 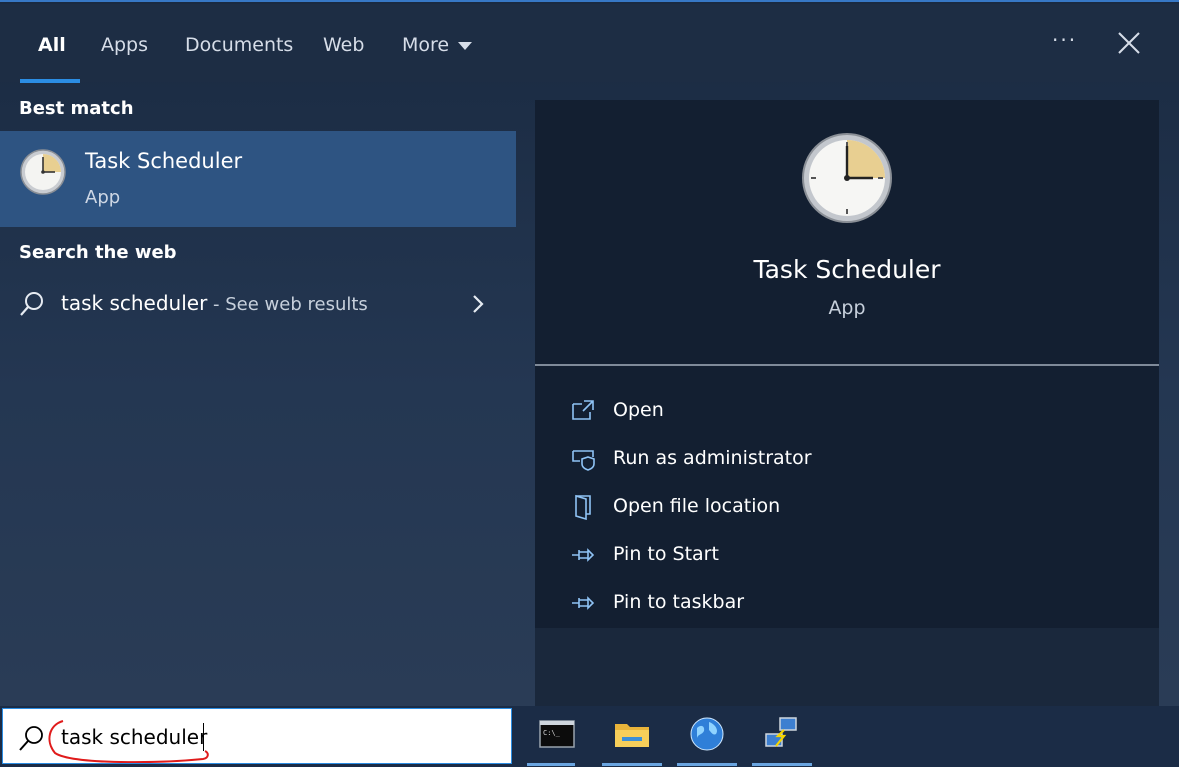 I want to click on best-match-title: Task Scheduler, so click(x=164, y=161).